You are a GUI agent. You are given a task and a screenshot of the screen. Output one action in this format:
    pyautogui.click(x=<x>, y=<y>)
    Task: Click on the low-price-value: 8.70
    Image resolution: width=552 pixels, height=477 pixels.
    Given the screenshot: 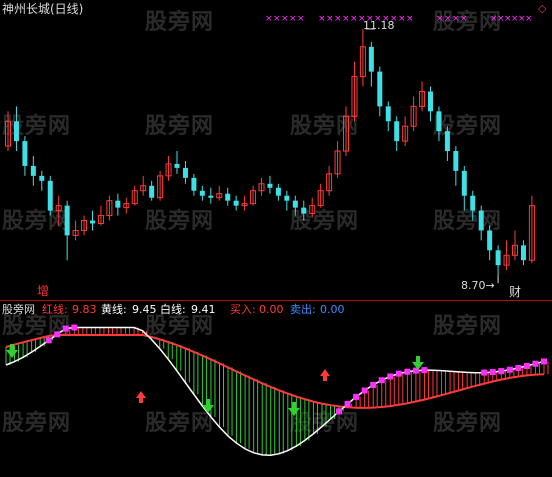 What is the action you would take?
    pyautogui.click(x=473, y=285)
    